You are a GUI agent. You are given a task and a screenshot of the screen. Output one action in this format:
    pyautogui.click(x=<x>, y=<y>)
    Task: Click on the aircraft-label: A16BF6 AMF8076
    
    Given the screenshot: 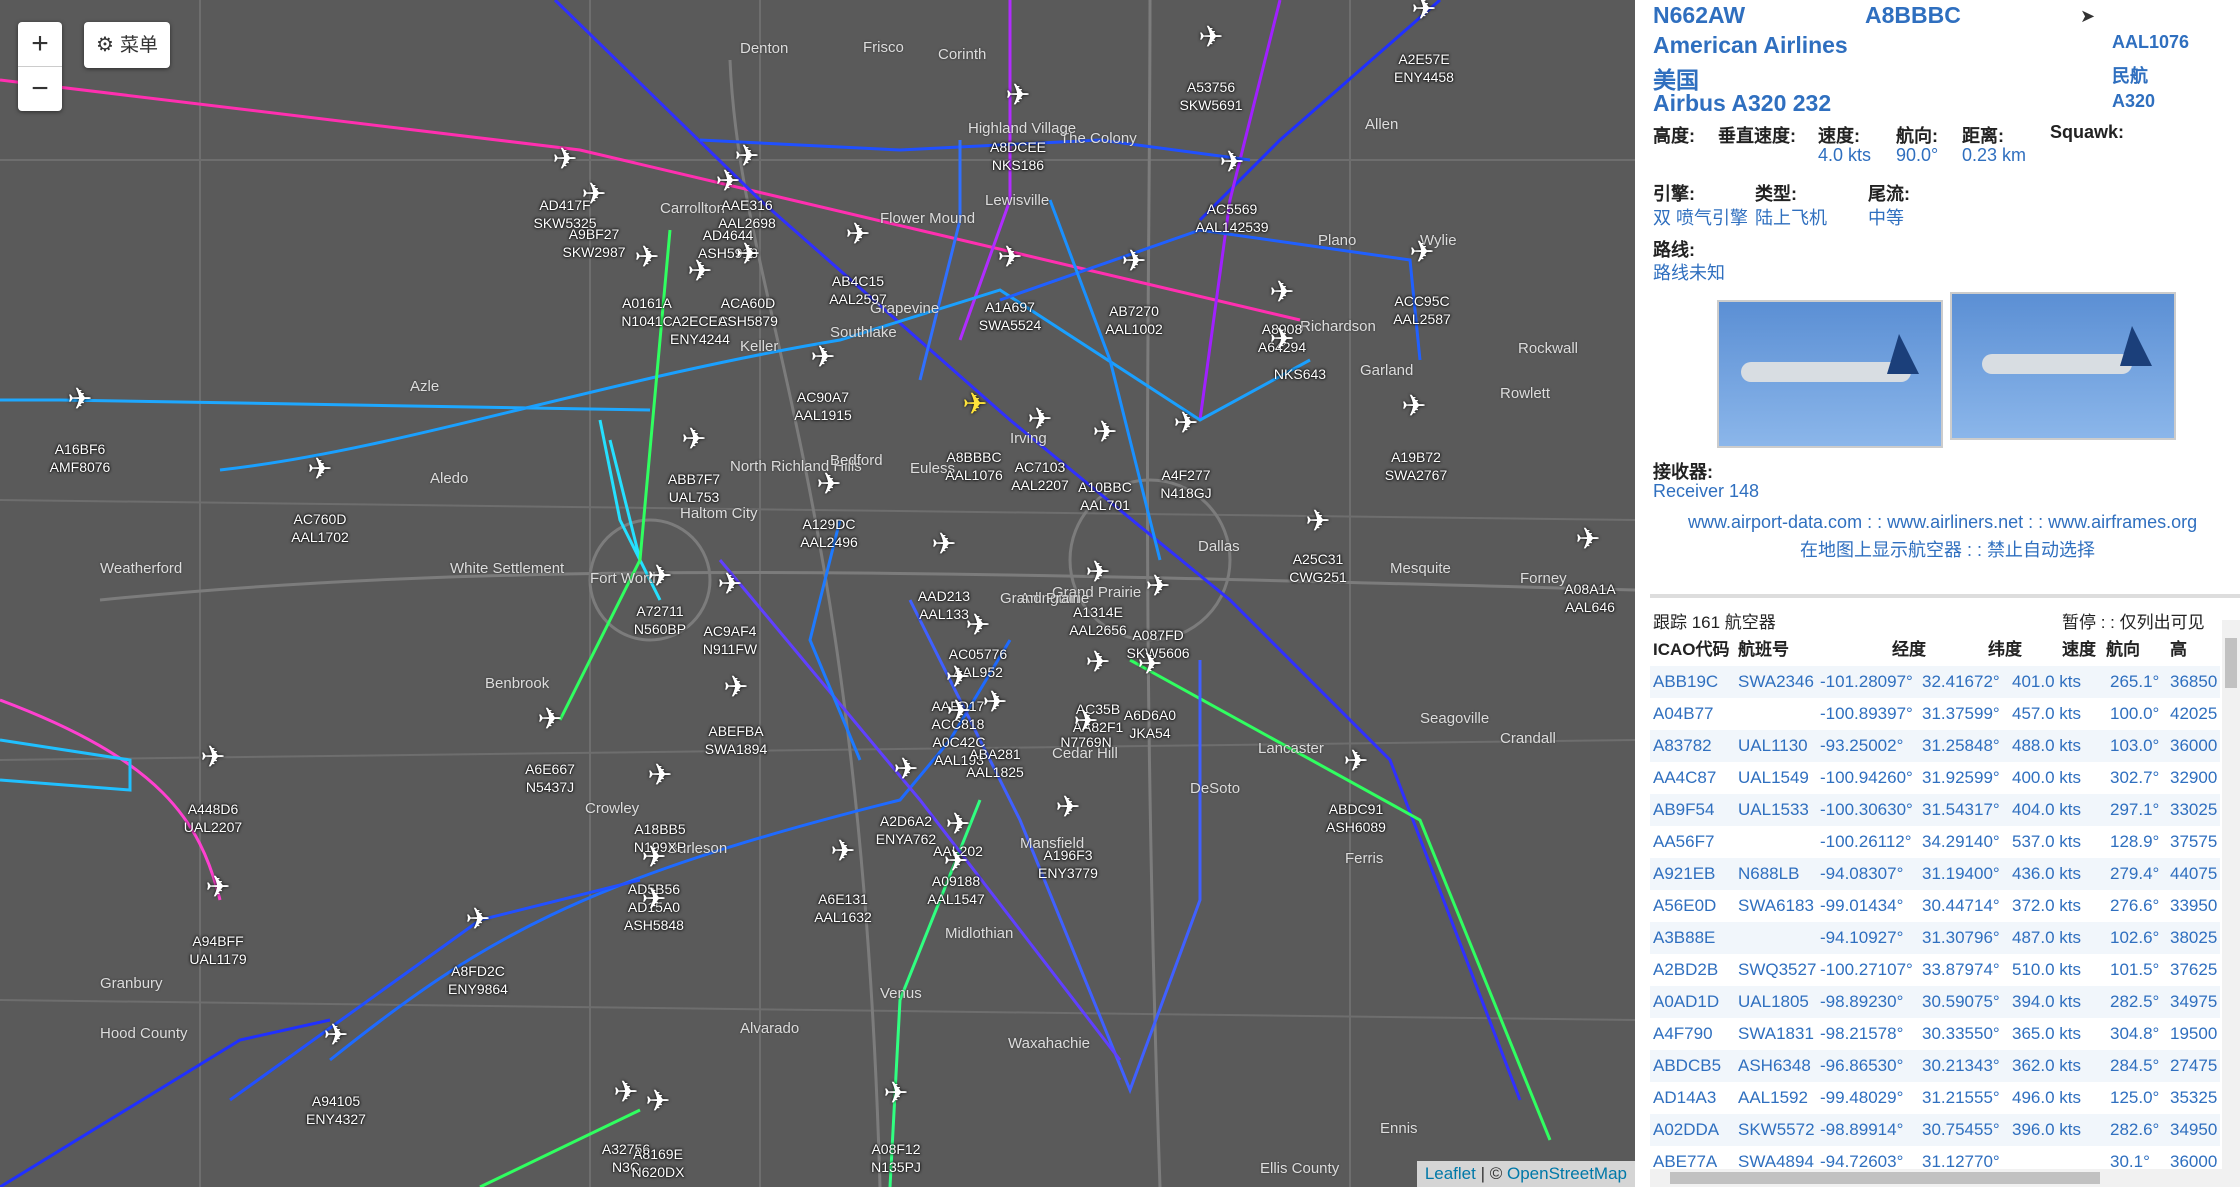 What is the action you would take?
    pyautogui.click(x=80, y=458)
    